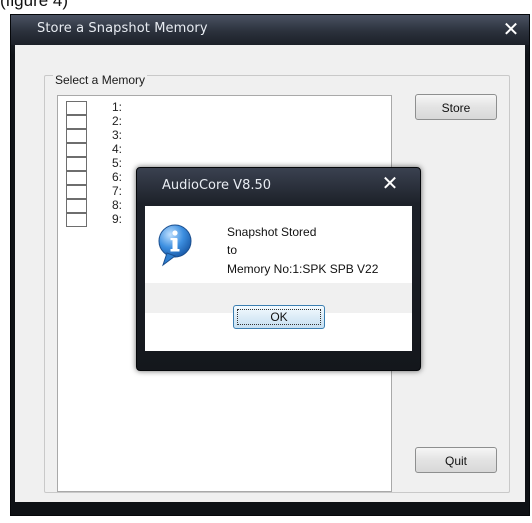 This screenshot has height=523, width=532. What do you see at coordinates (224, 121) in the screenshot?
I see `memory-item-2: 2:` at bounding box center [224, 121].